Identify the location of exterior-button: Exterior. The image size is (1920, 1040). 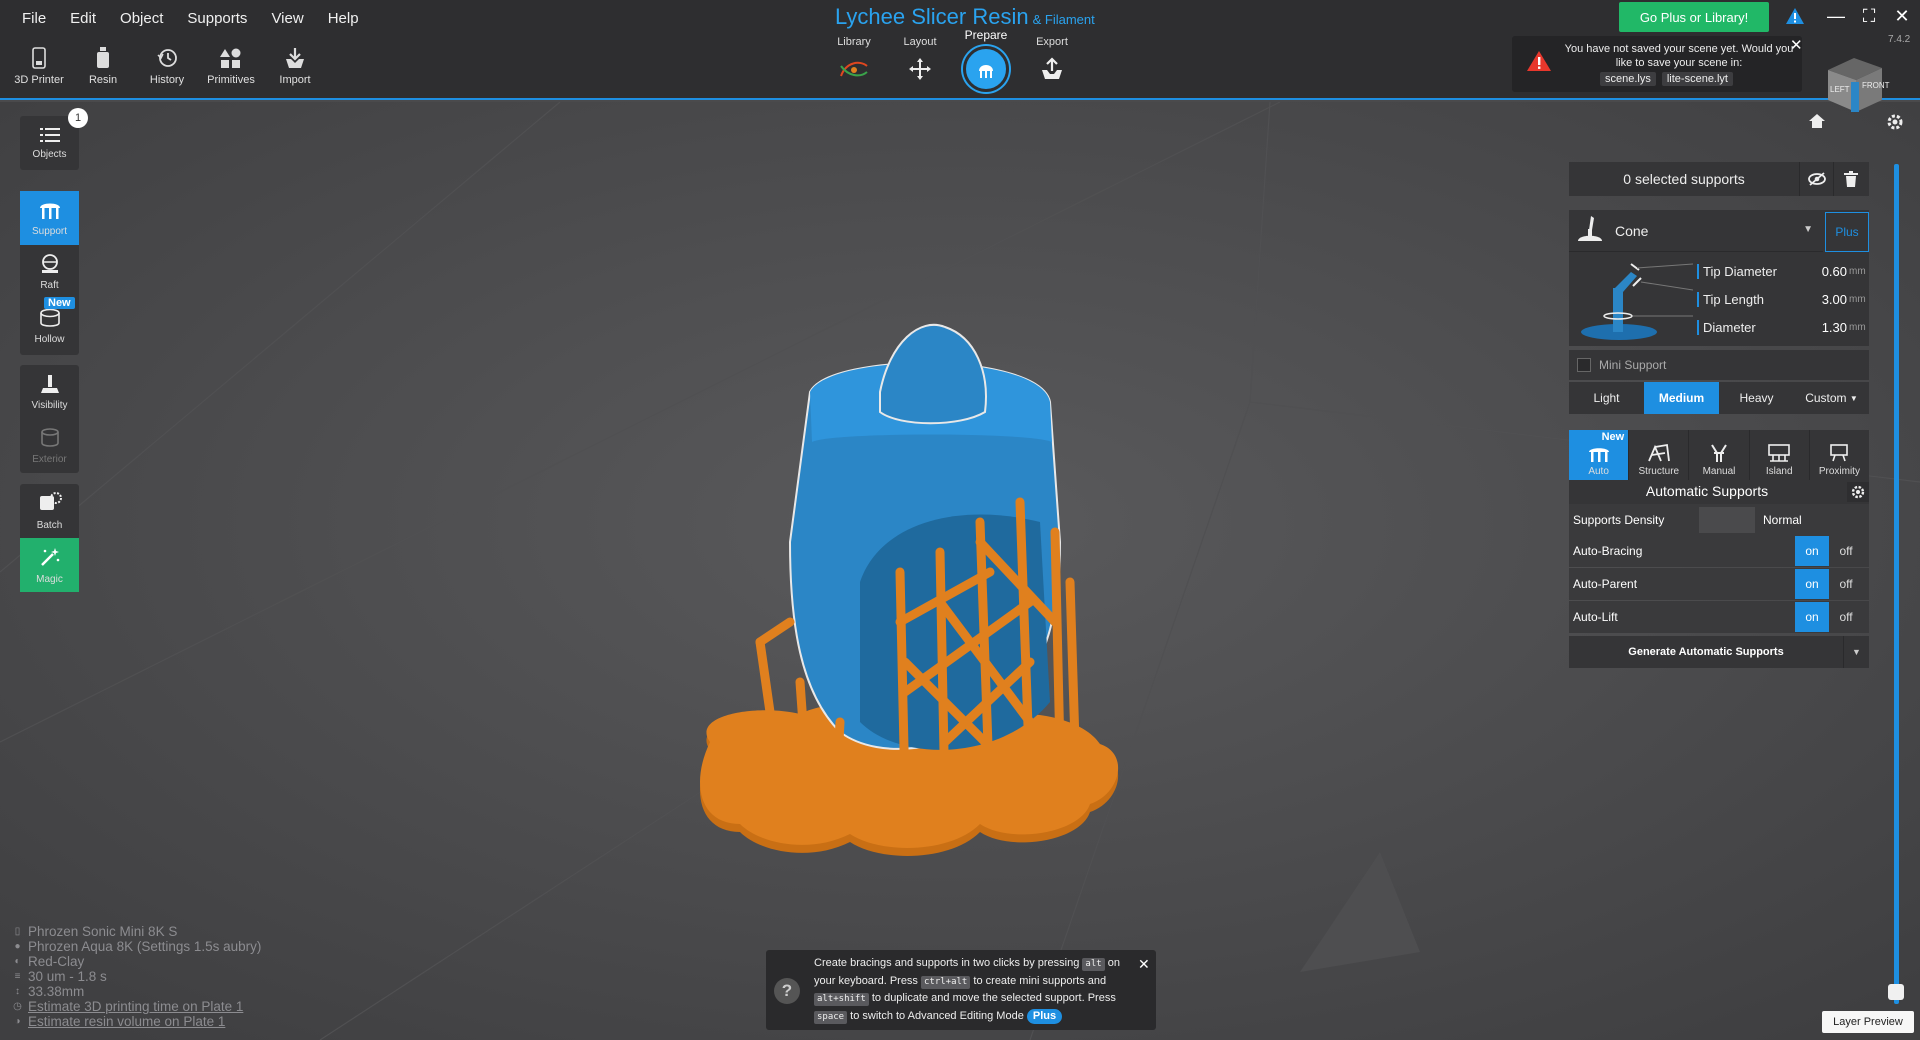
(49, 446).